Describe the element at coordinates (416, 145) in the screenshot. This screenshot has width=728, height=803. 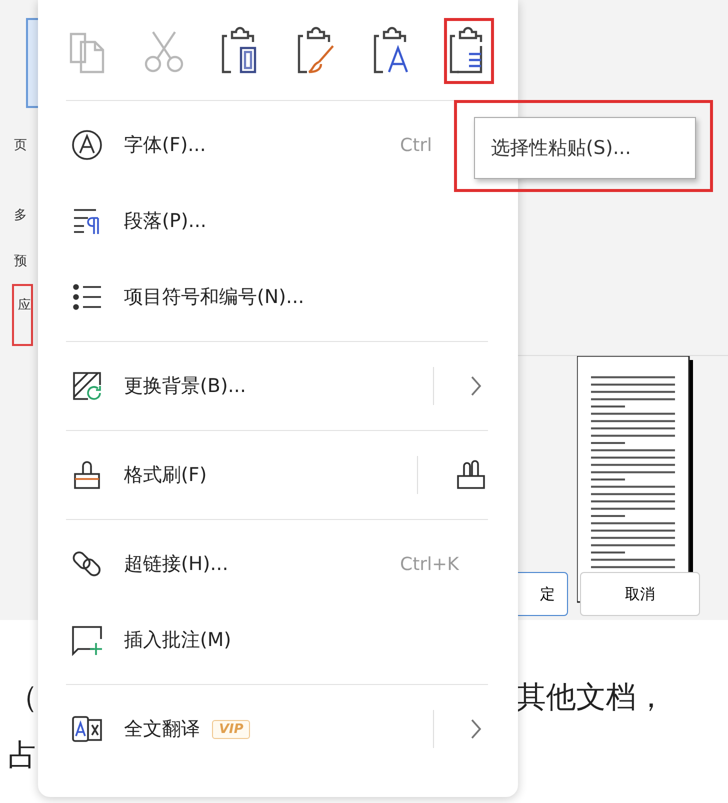
I see `shortcut-text: Ctrl` at that location.